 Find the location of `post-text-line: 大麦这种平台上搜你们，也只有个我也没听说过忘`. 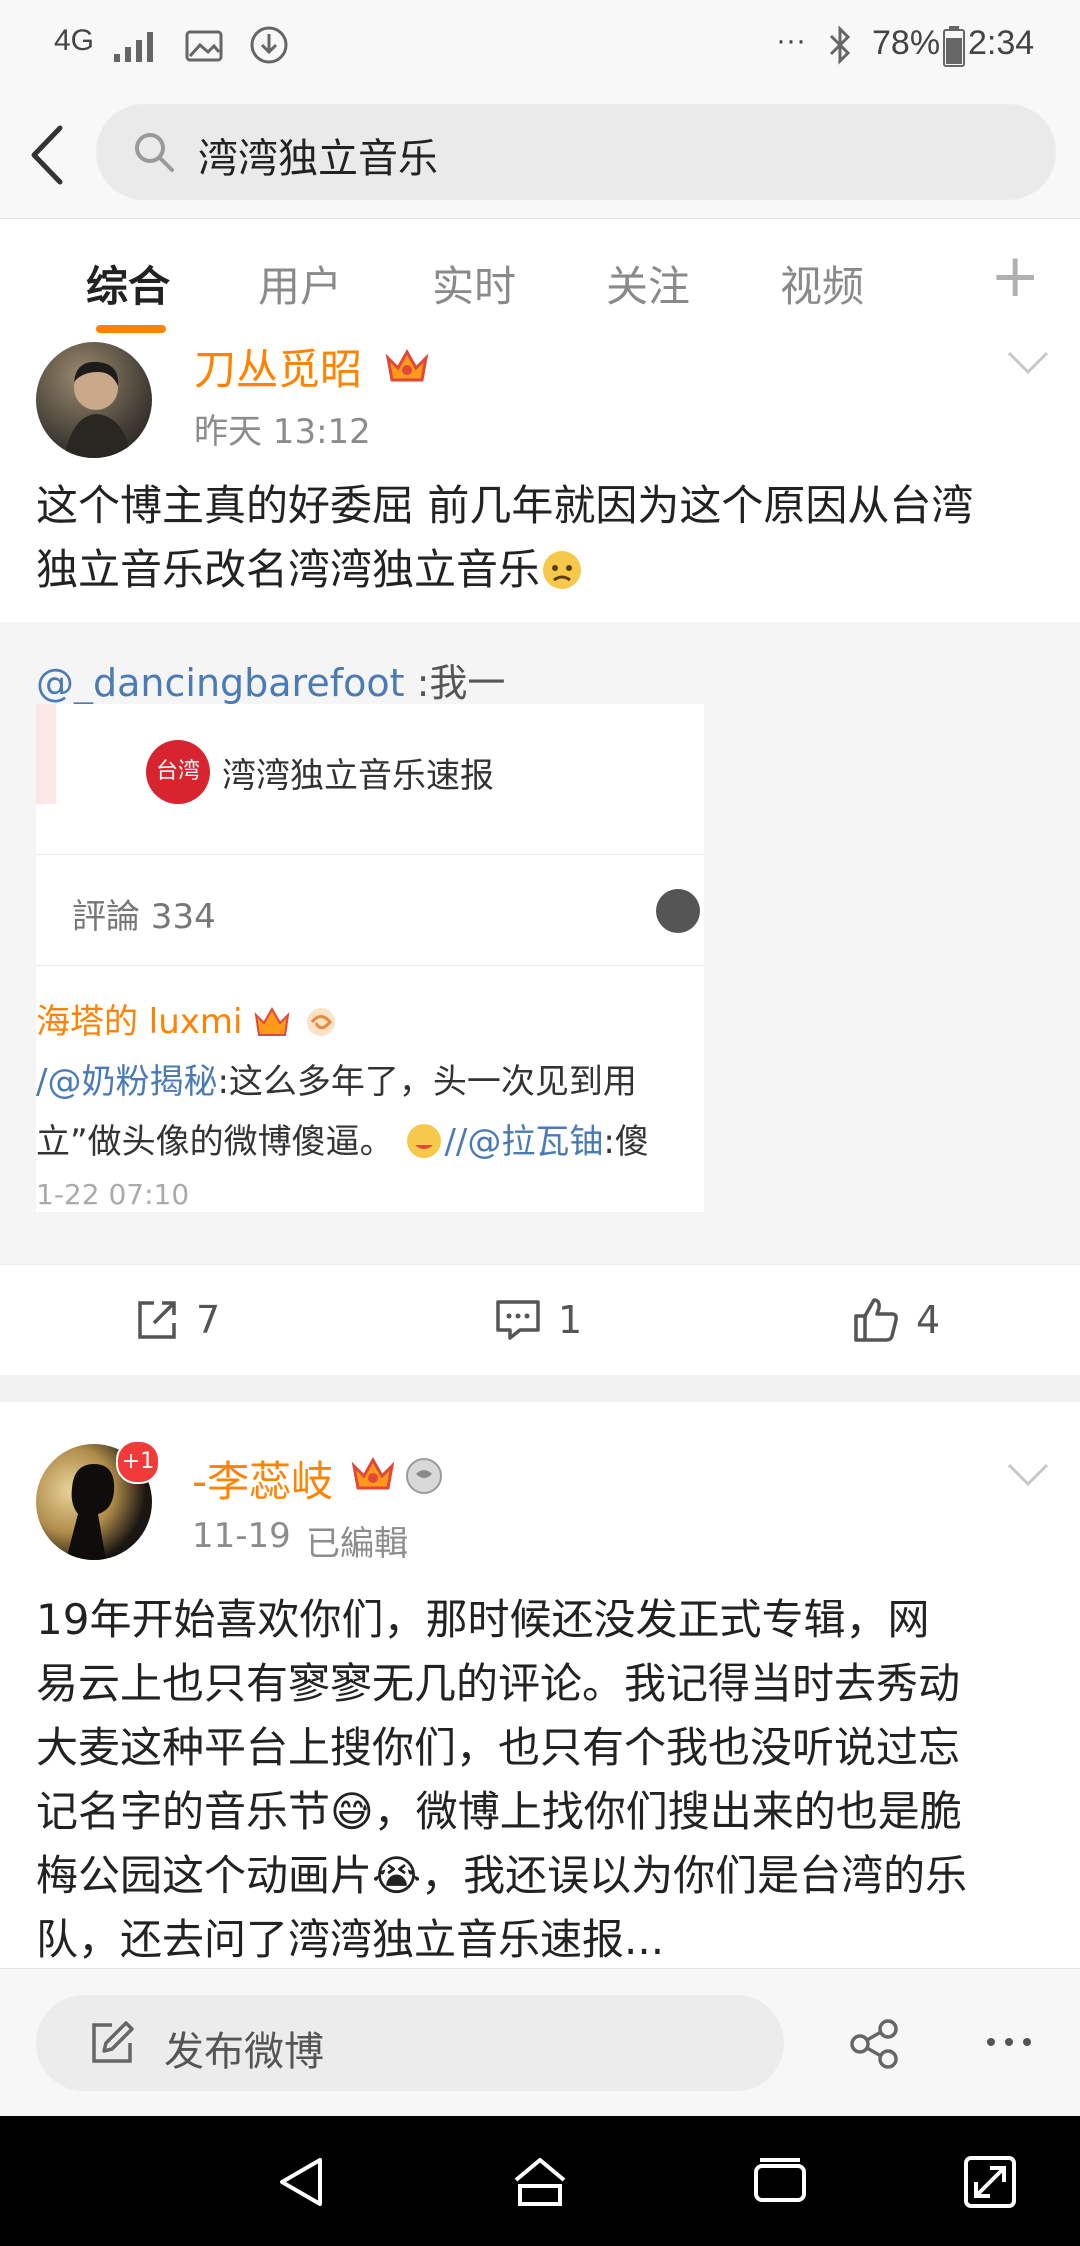

post-text-line: 大麦这种平台上搜你们，也只有个我也没听说过忘 is located at coordinates (498, 1747).